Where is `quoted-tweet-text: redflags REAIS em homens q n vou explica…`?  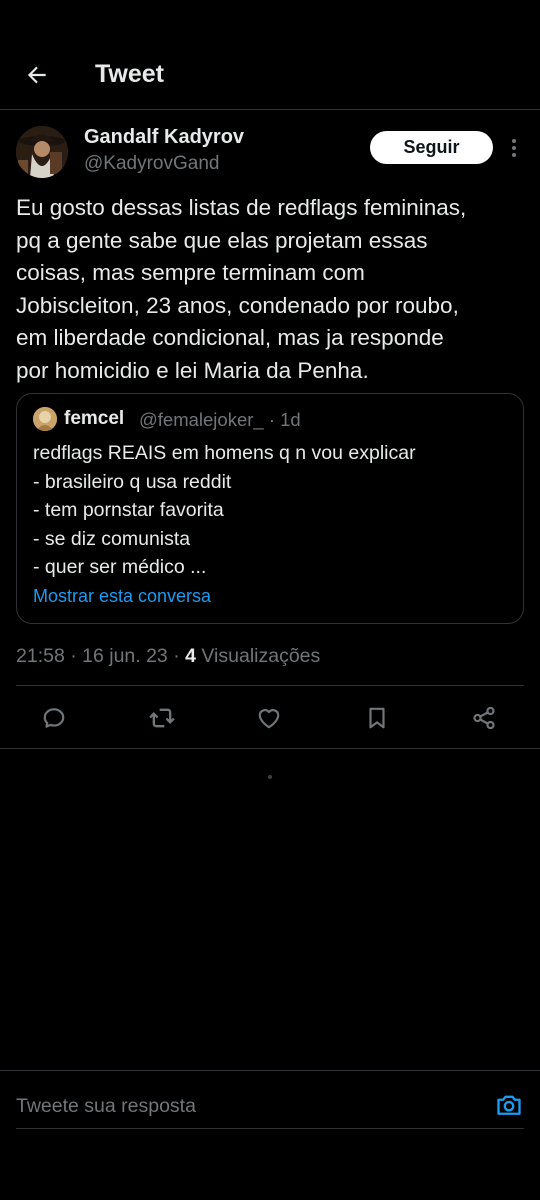 quoted-tweet-text: redflags REAIS em homens q n vou explica… is located at coordinates (224, 510).